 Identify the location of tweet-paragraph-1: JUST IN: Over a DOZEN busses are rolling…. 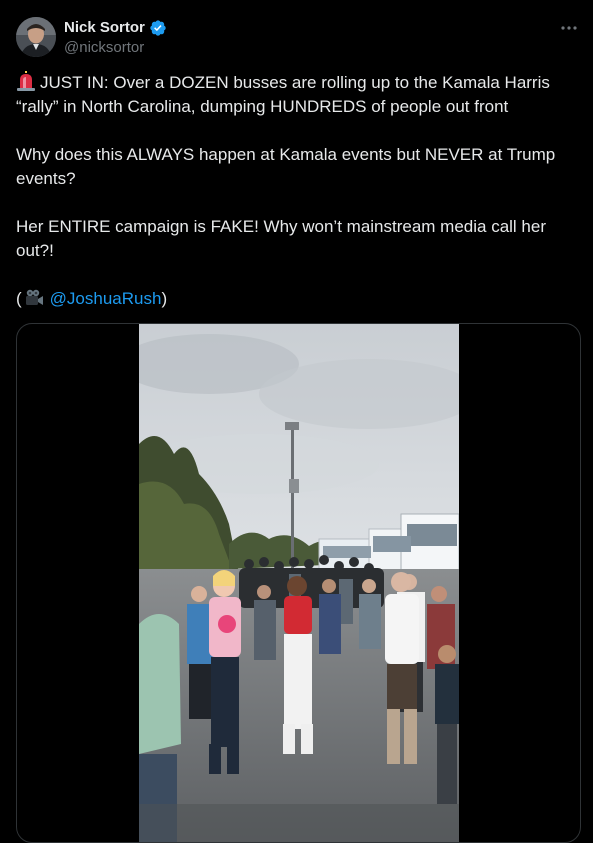
(296, 95).